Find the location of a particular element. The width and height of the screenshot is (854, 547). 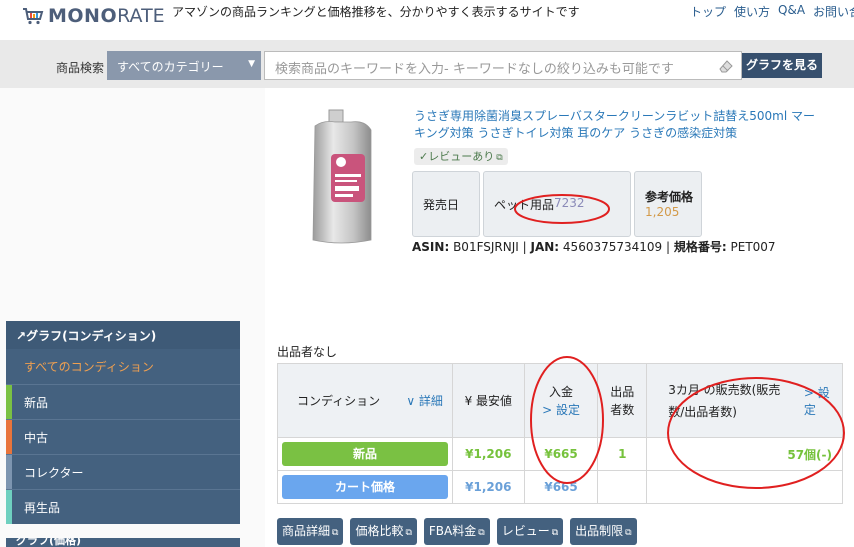

review-badge: ✓レビューあり ⧉ is located at coordinates (461, 156).